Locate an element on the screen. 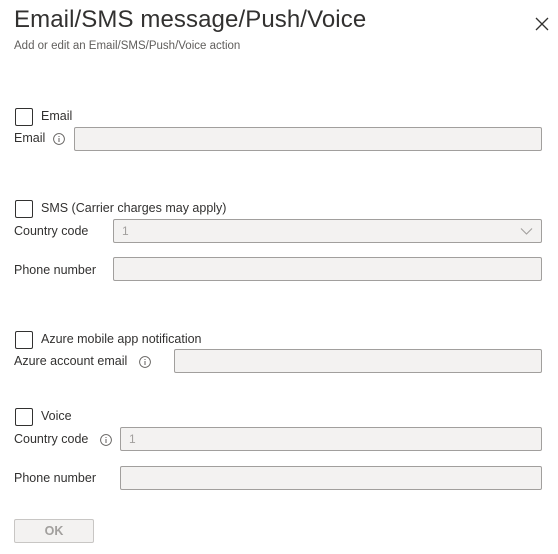  sms-country-code-label: Country code is located at coordinates (51, 231).